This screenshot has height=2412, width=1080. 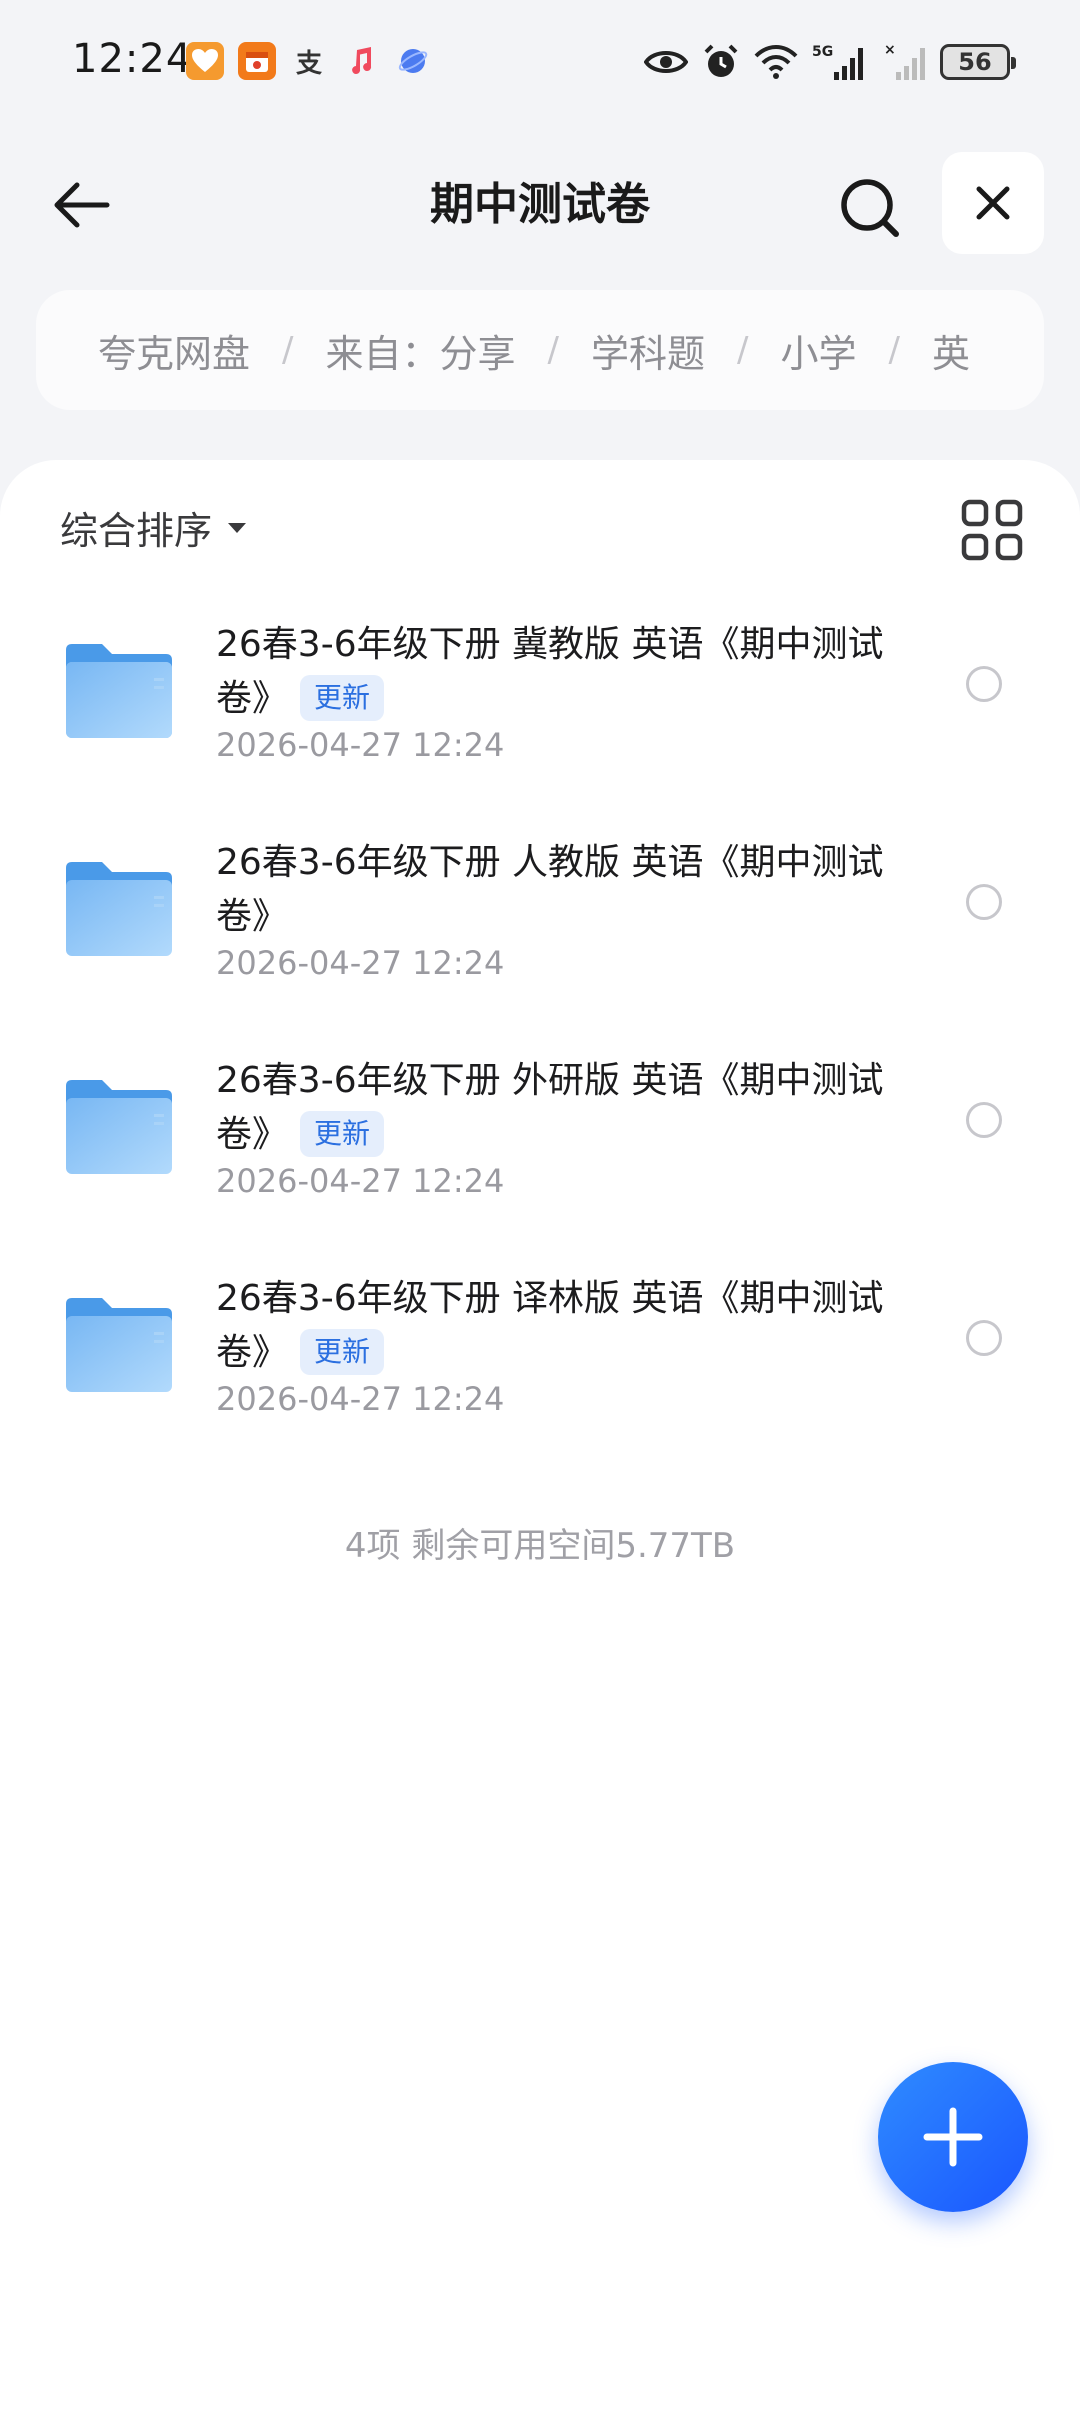 I want to click on sort-dropdown: 综合排序, so click(x=154, y=527).